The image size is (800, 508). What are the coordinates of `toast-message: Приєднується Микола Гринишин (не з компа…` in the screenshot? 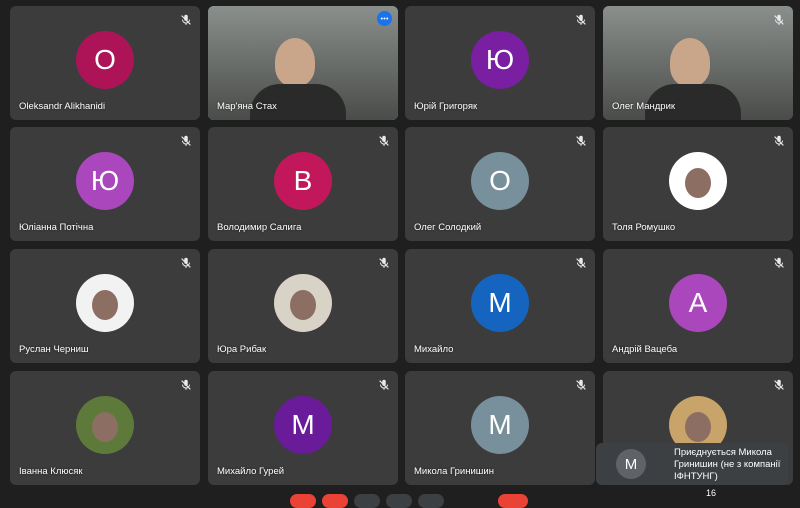 It's located at (727, 464).